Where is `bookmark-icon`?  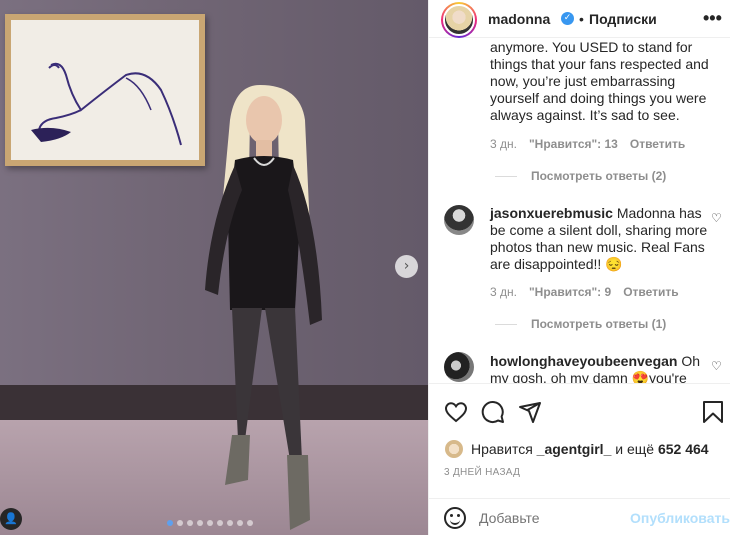 bookmark-icon is located at coordinates (713, 412).